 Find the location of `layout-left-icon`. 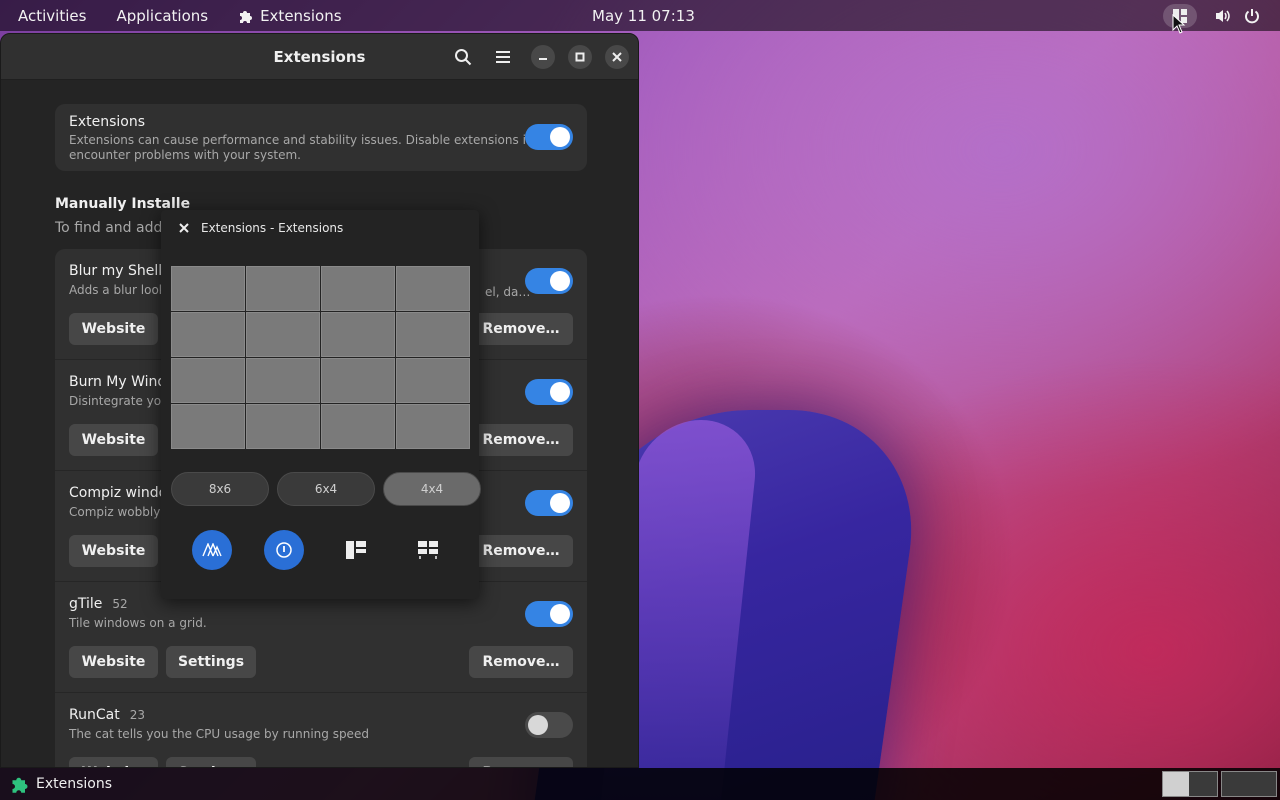

layout-left-icon is located at coordinates (356, 550).